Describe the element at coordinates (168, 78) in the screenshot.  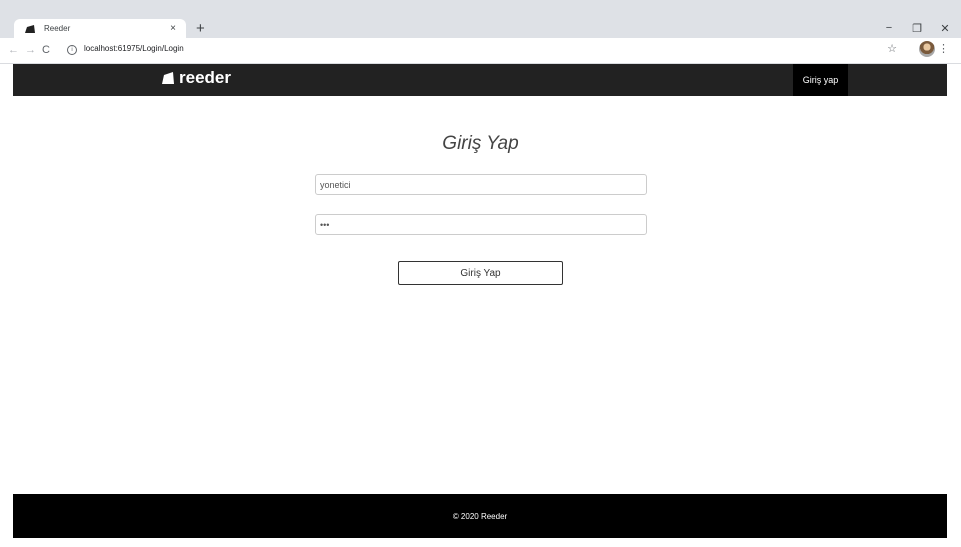
I see `reeder-logo-icon` at that location.